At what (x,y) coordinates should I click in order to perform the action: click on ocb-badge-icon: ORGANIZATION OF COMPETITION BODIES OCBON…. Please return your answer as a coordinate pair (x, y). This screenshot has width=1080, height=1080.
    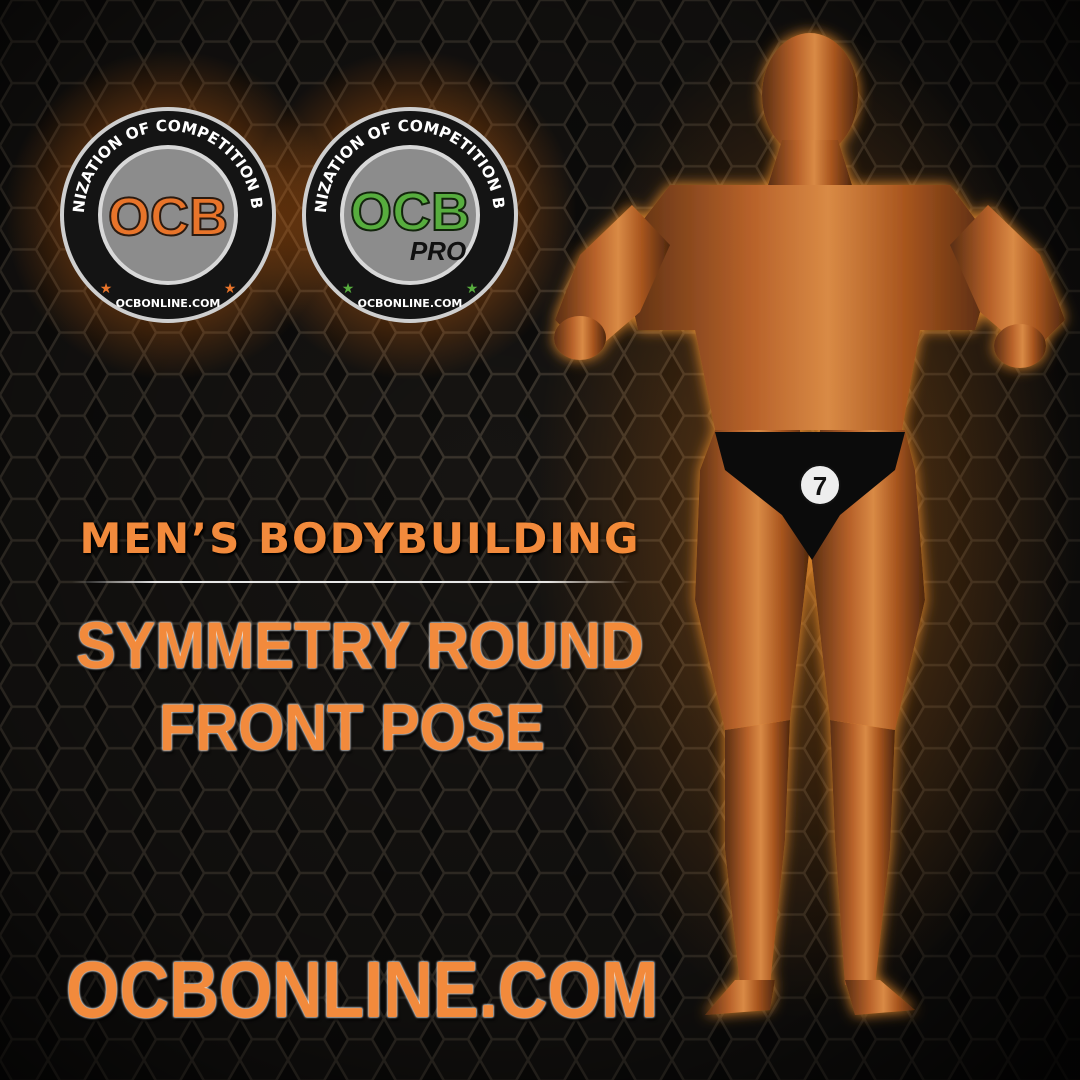
    Looking at the image, I should click on (167, 209).